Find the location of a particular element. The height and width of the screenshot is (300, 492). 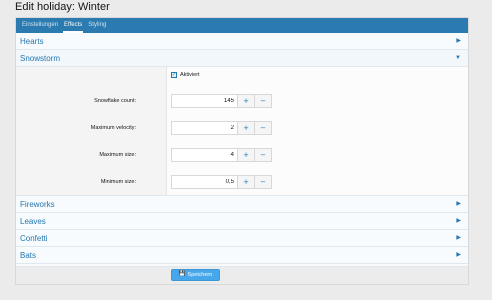

snowflake-count-stepper: + − is located at coordinates (221, 101).